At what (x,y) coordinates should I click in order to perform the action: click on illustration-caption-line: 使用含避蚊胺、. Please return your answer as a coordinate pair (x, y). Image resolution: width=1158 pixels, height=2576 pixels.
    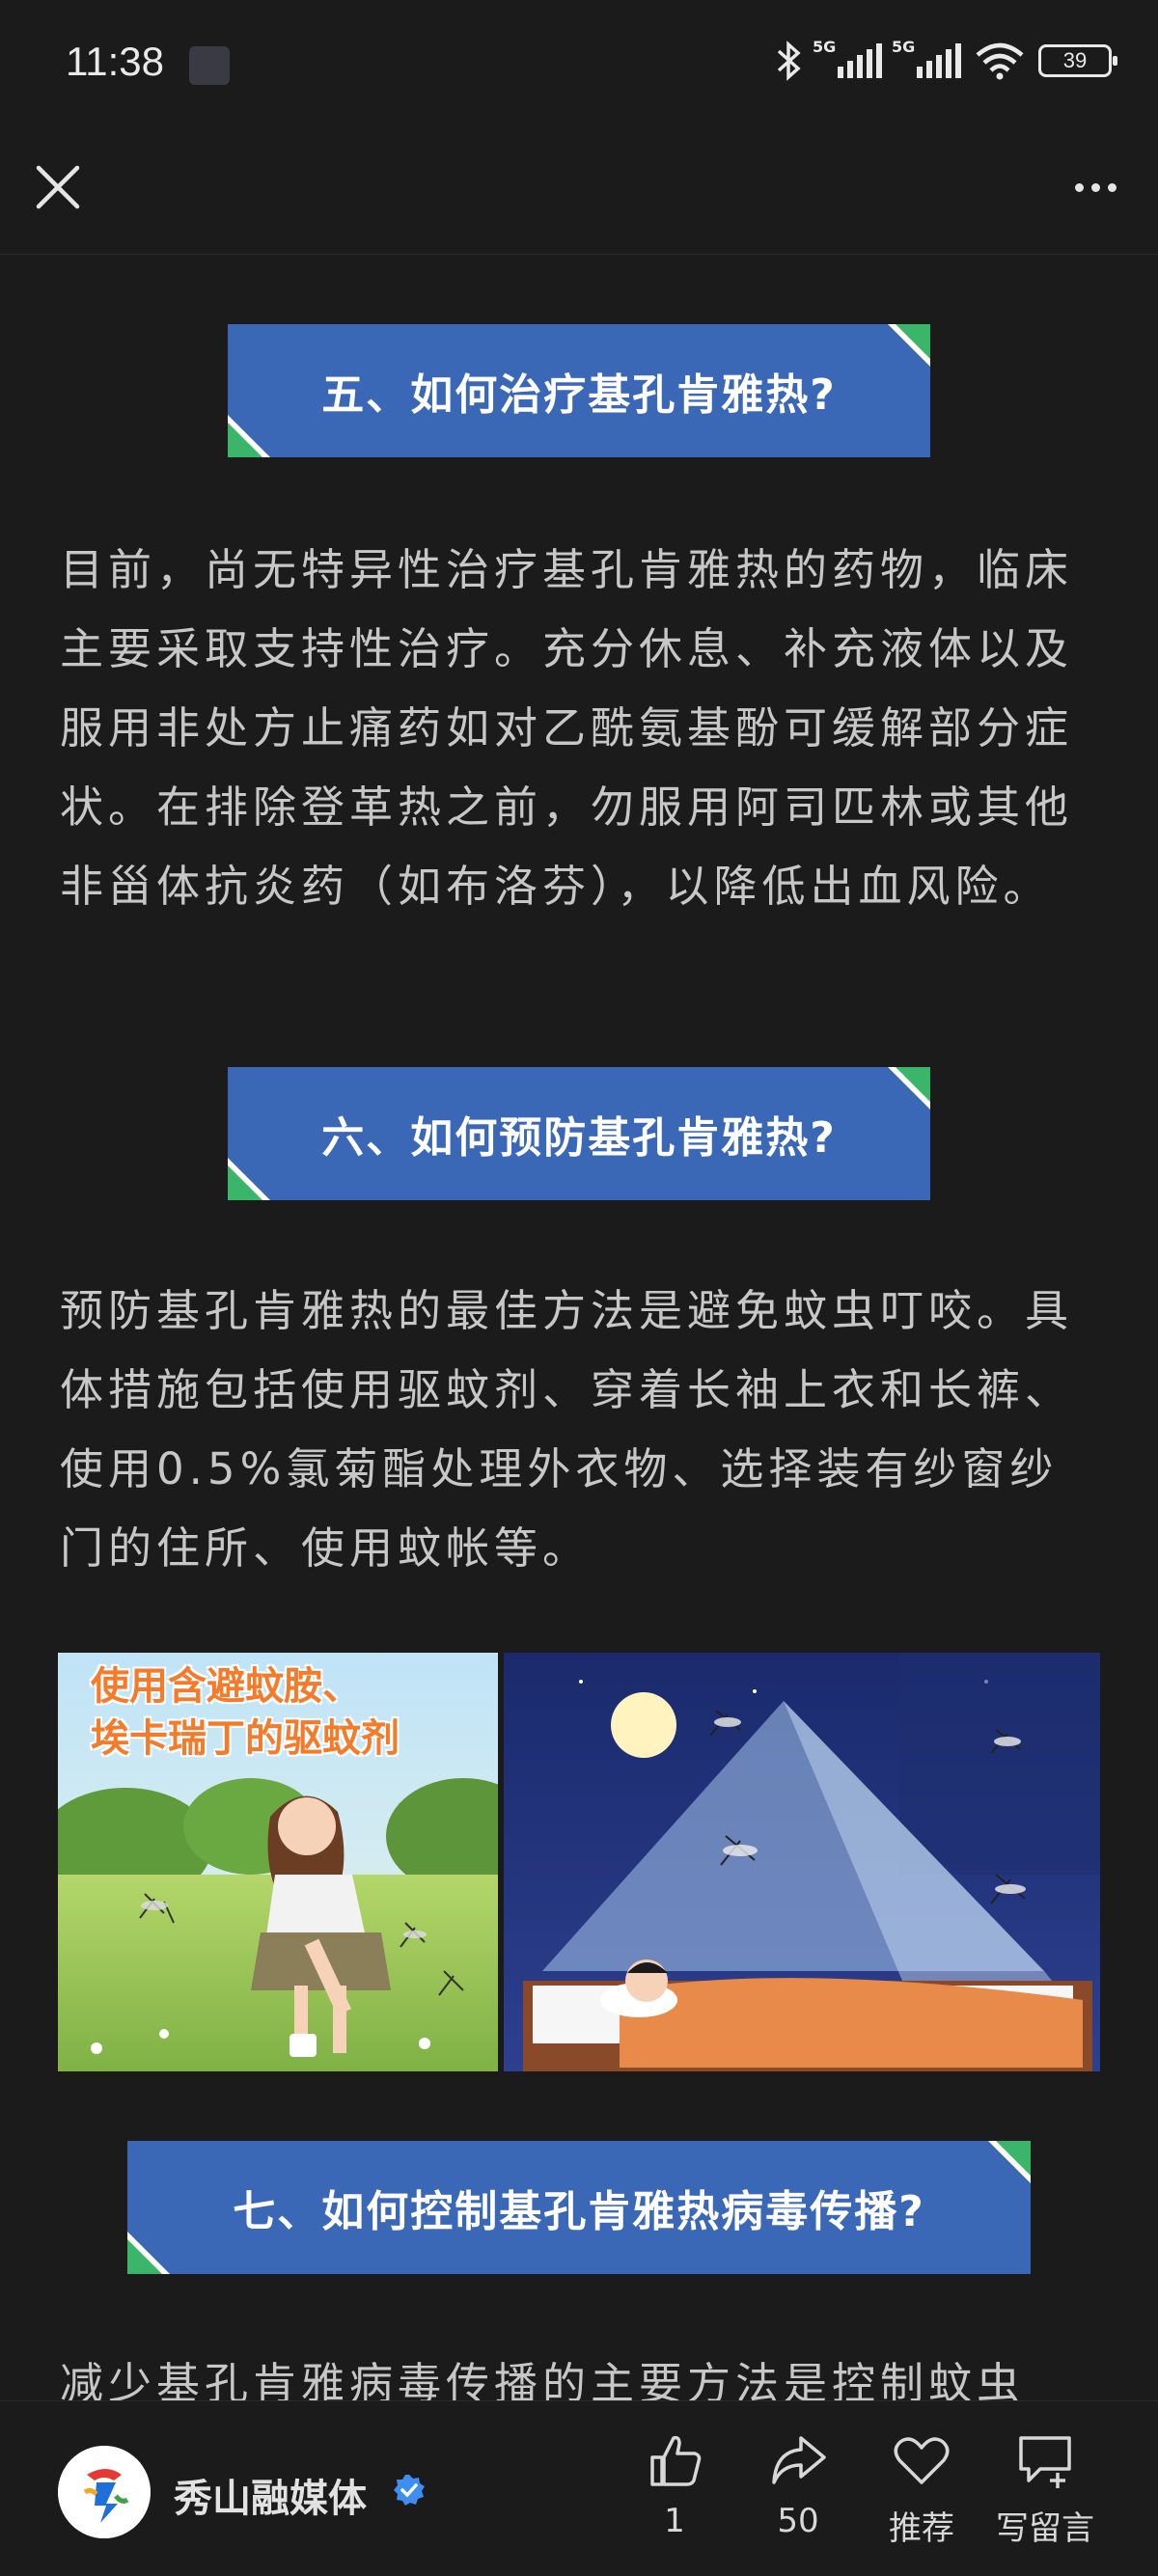
    Looking at the image, I should click on (226, 1687).